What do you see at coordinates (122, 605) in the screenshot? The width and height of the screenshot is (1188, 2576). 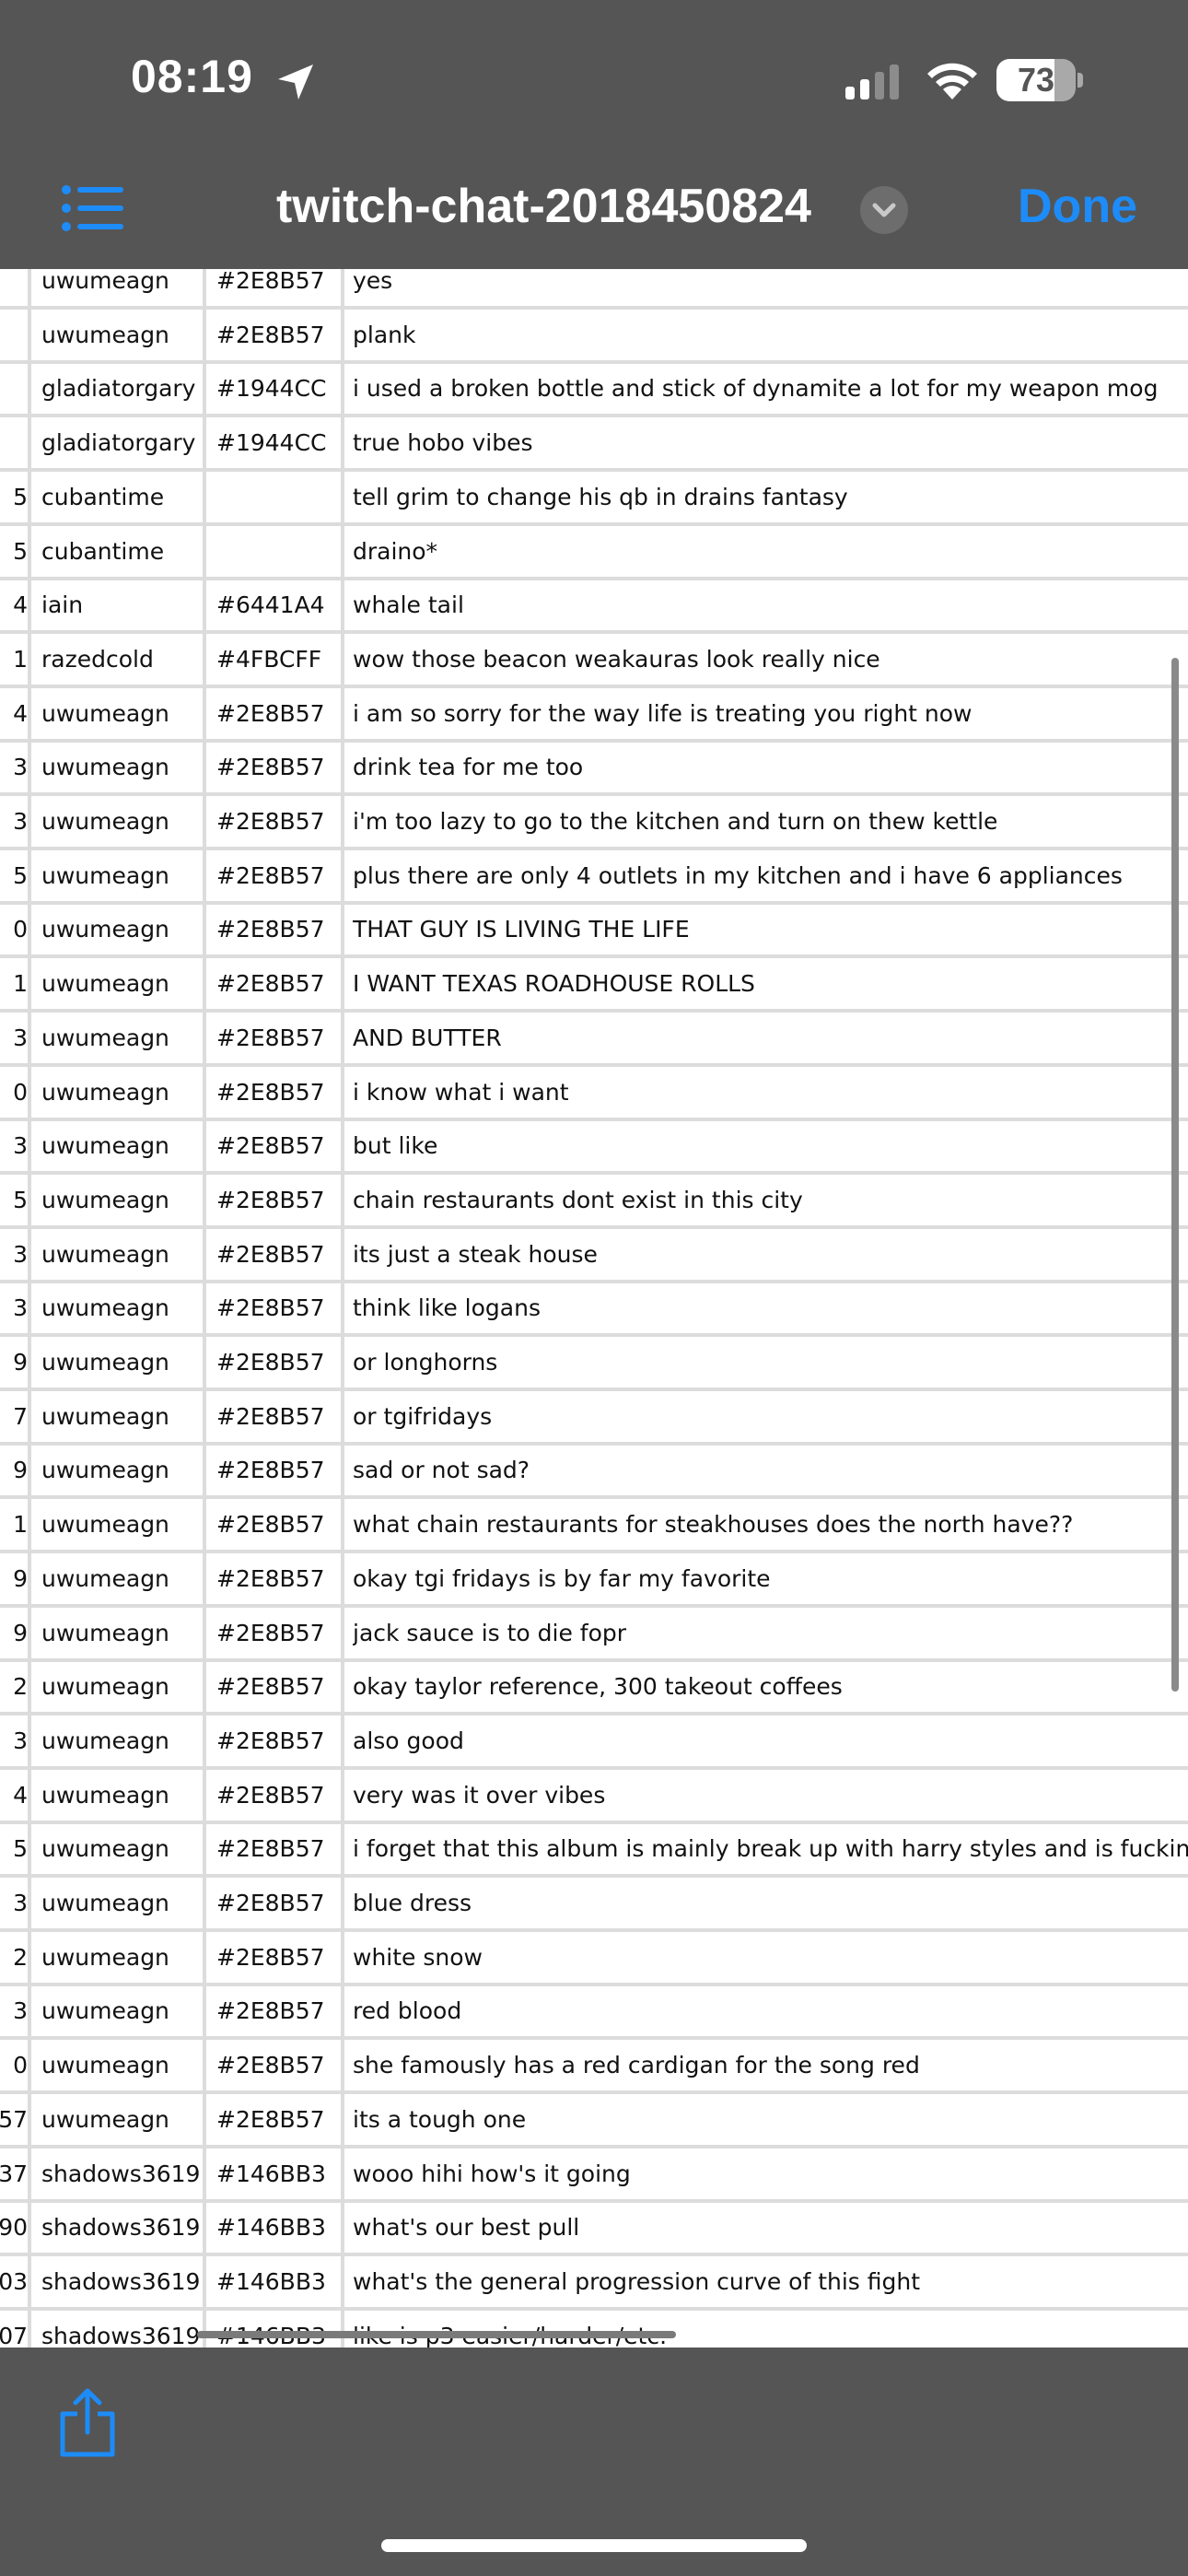 I see `username-cell: iain` at bounding box center [122, 605].